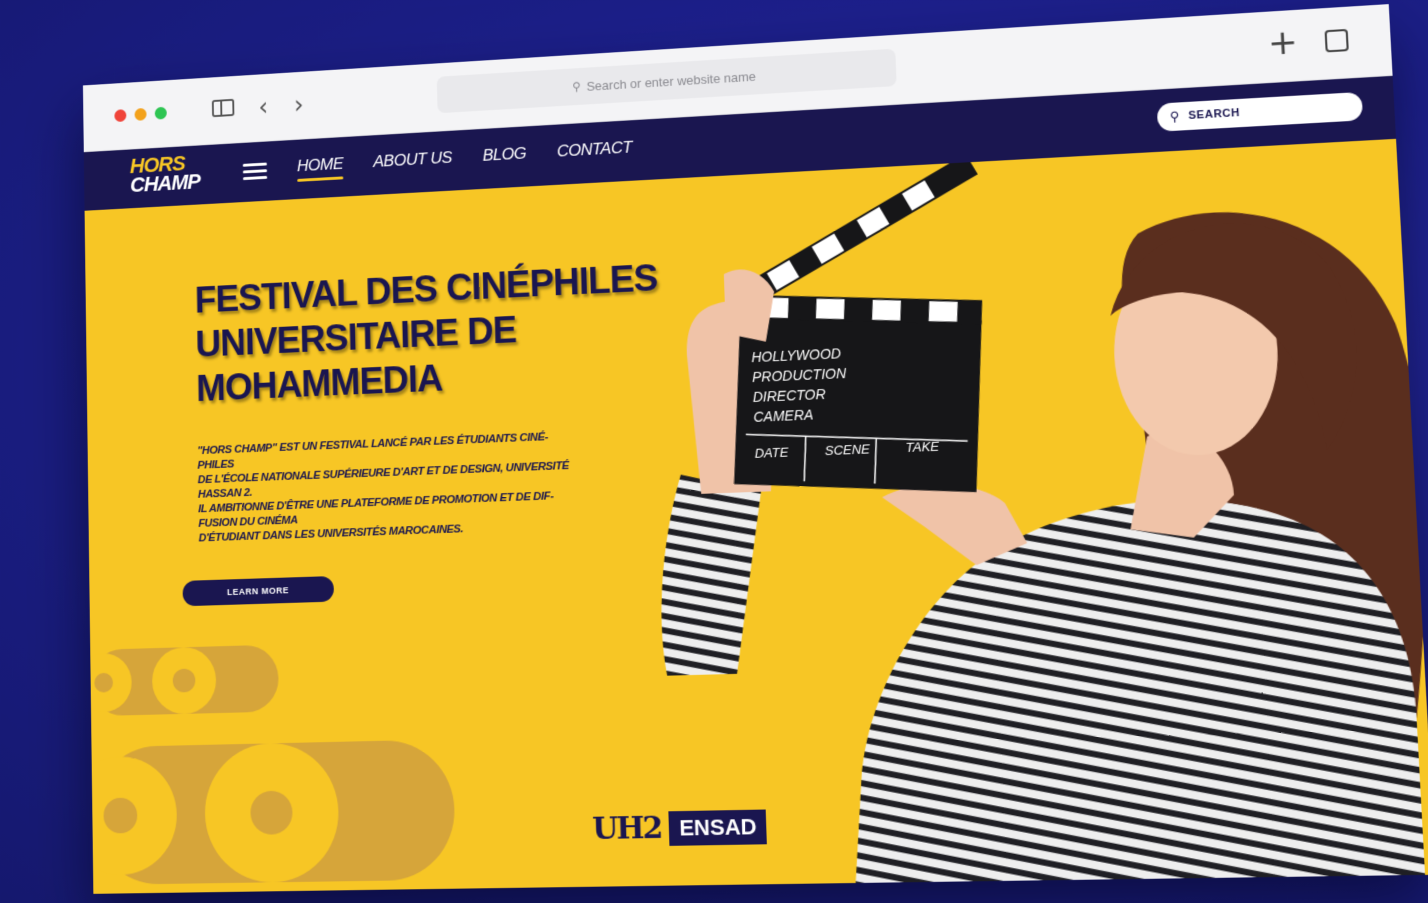 This screenshot has height=903, width=1428. Describe the element at coordinates (671, 81) in the screenshot. I see `address-placeholder: Search or enter website name` at that location.